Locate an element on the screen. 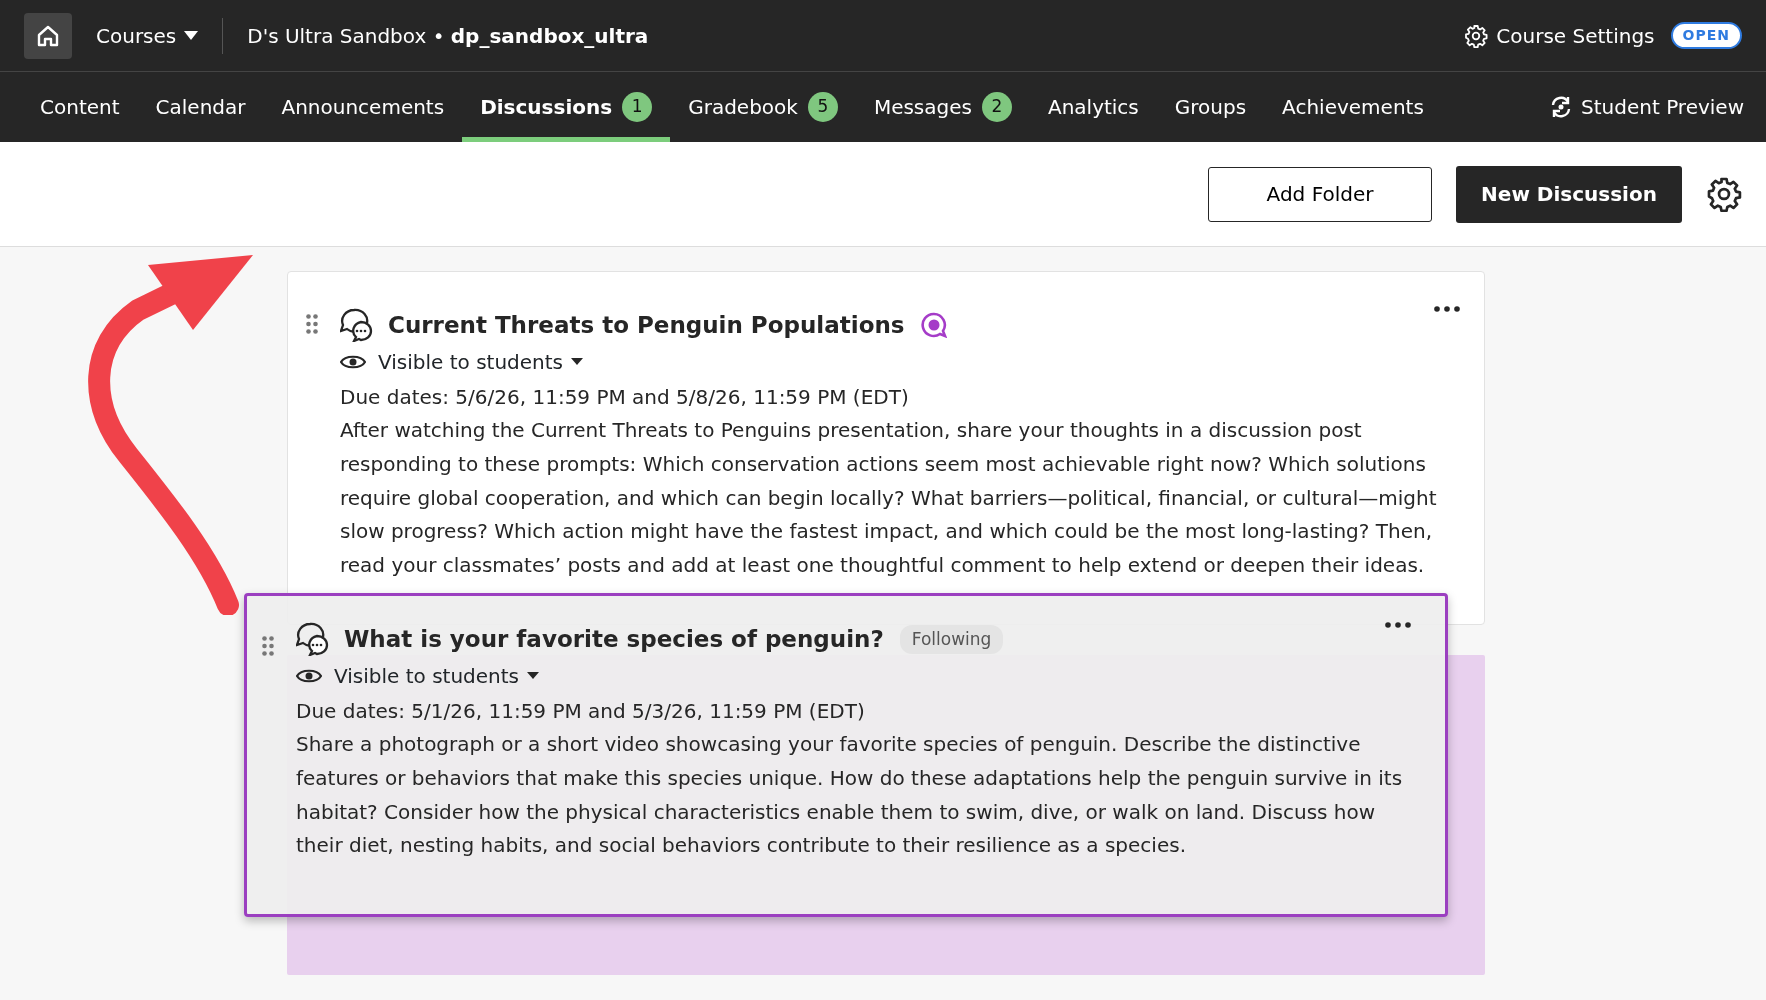 This screenshot has width=1766, height=1000. home-button is located at coordinates (48, 35).